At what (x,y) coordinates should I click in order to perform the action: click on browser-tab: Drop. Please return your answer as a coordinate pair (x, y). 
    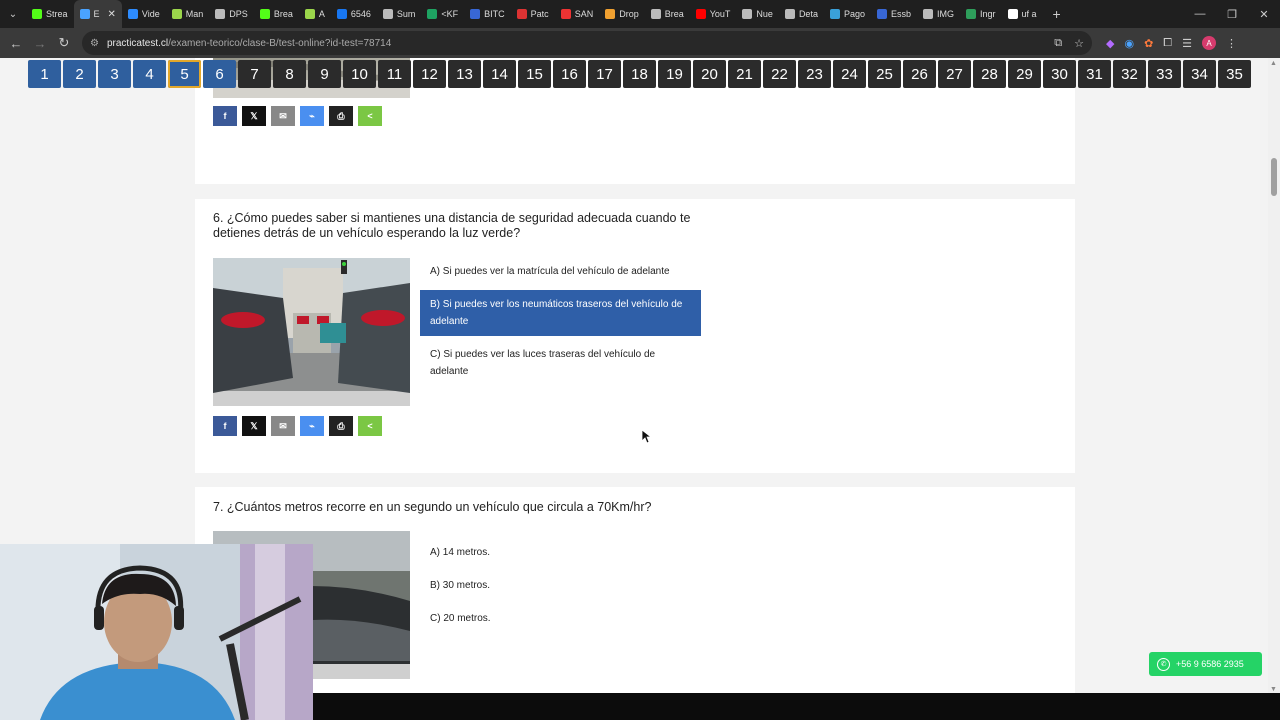
    Looking at the image, I should click on (622, 14).